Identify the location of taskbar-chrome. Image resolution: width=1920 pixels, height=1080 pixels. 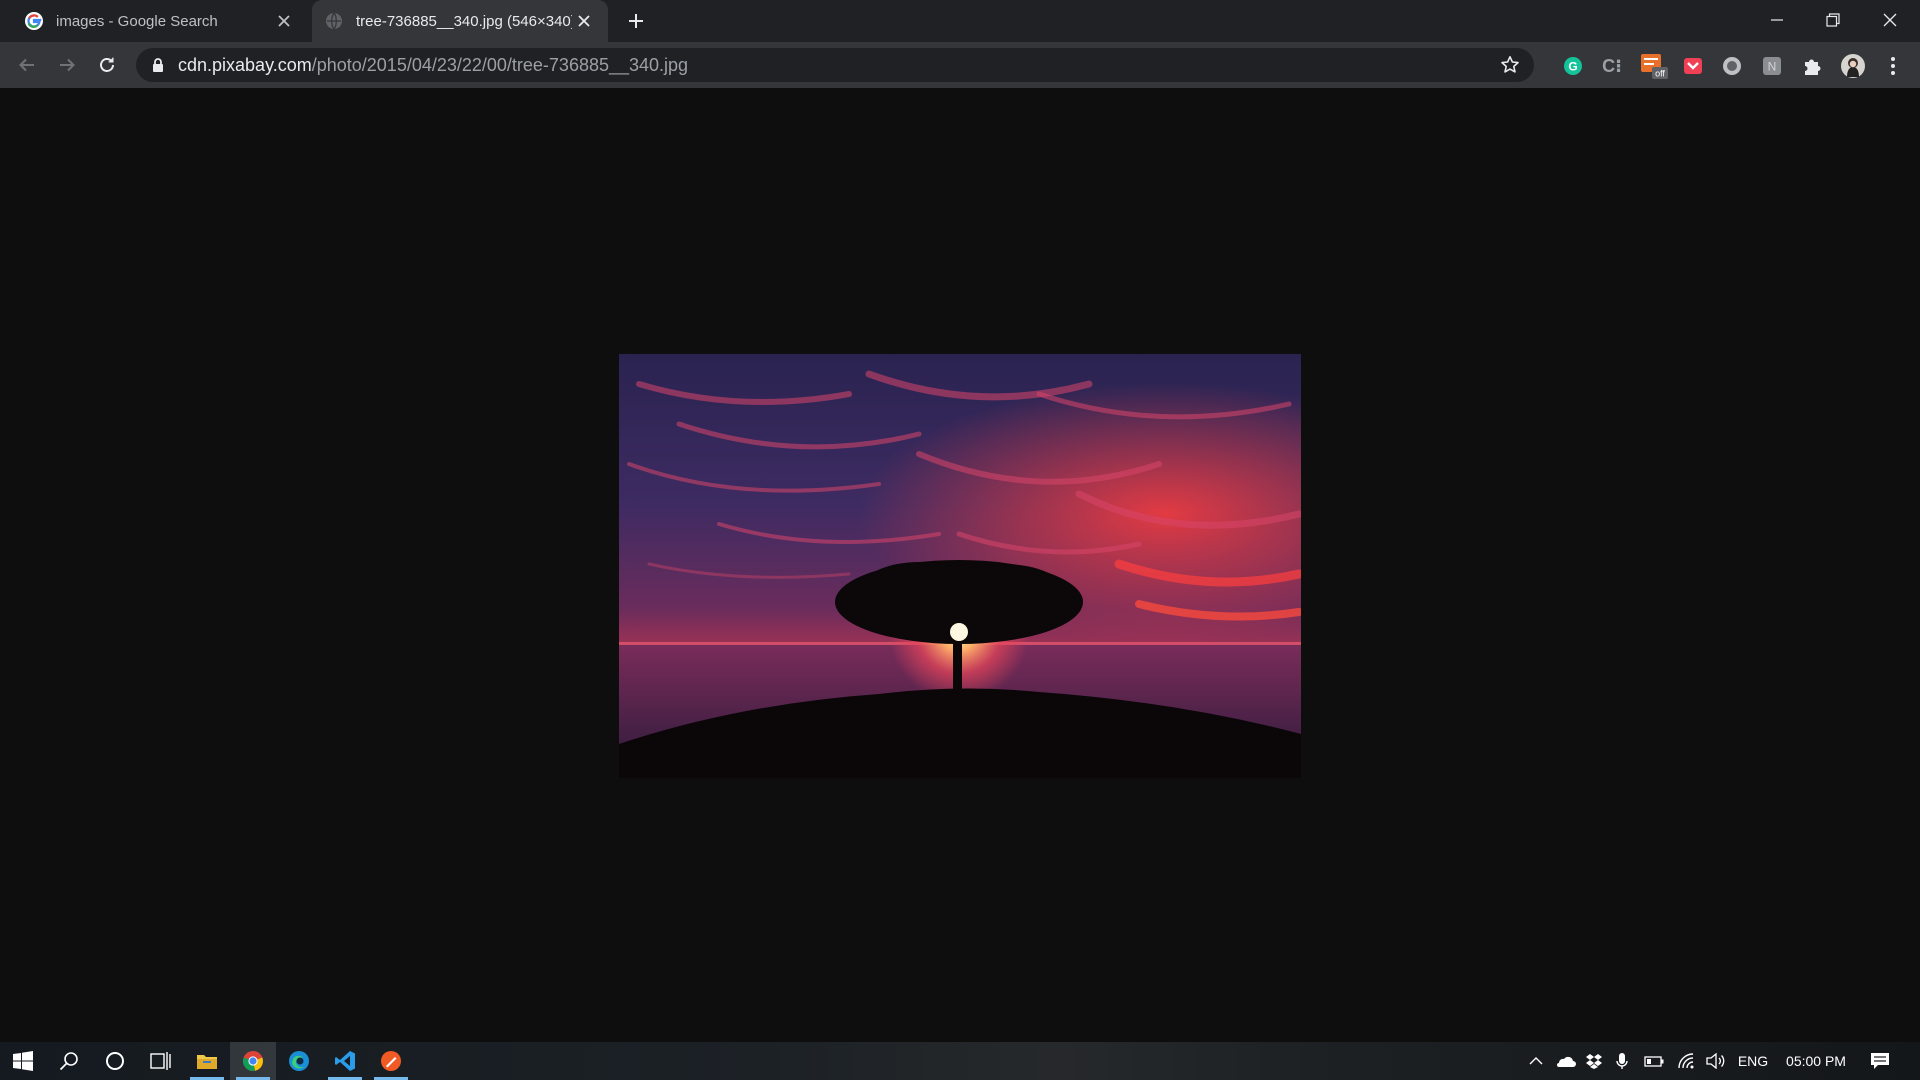
(253, 1061).